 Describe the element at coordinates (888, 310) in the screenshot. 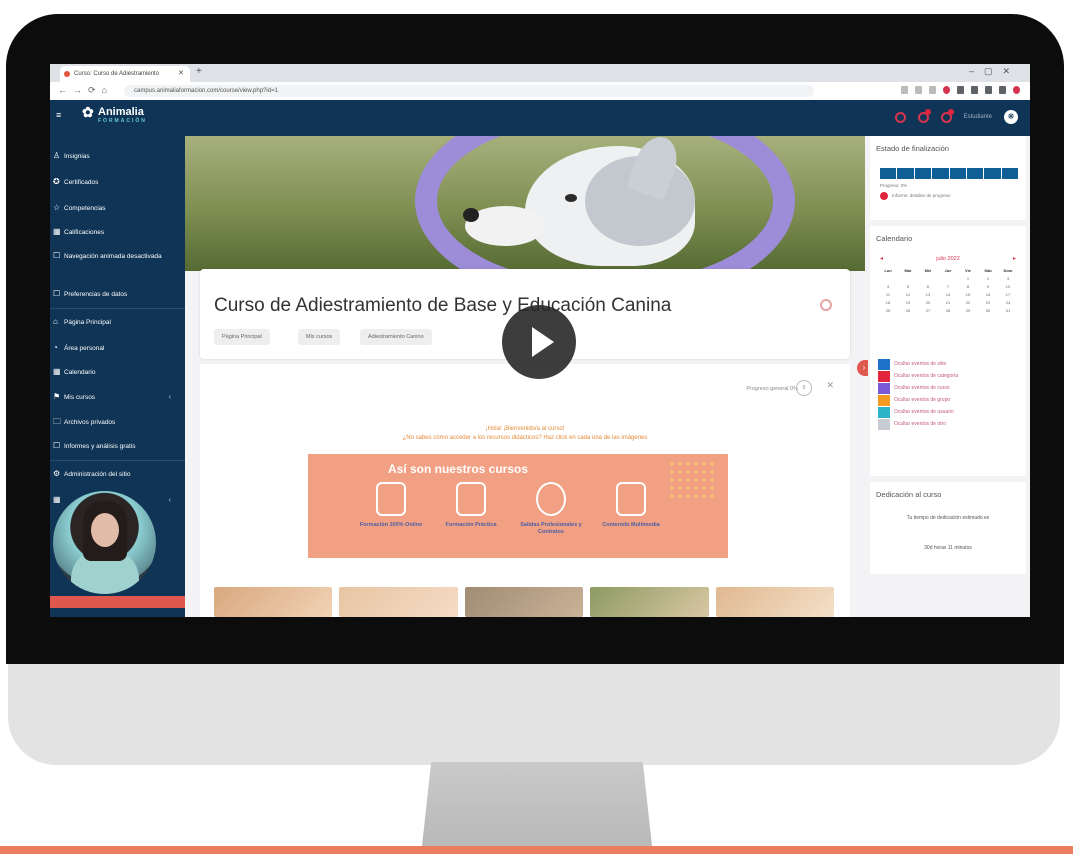

I see `calendar-day: 25` at that location.